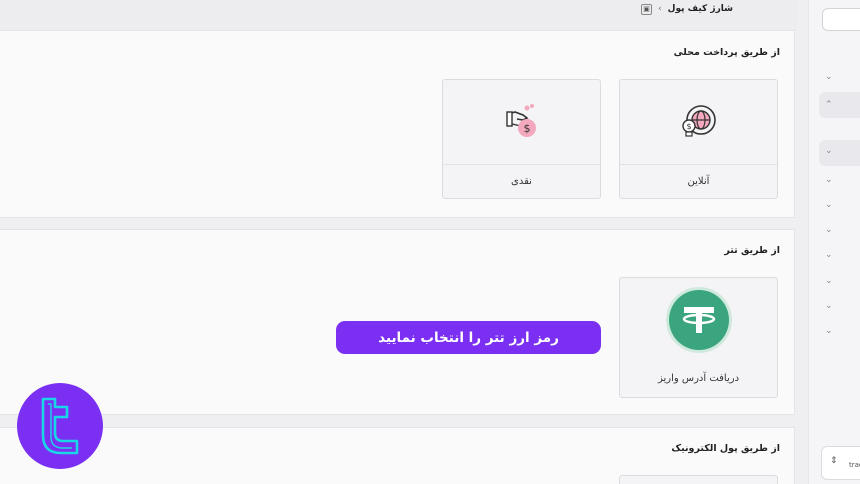  I want to click on section-e-money: از طریق پول الکترونیک, so click(397, 455).